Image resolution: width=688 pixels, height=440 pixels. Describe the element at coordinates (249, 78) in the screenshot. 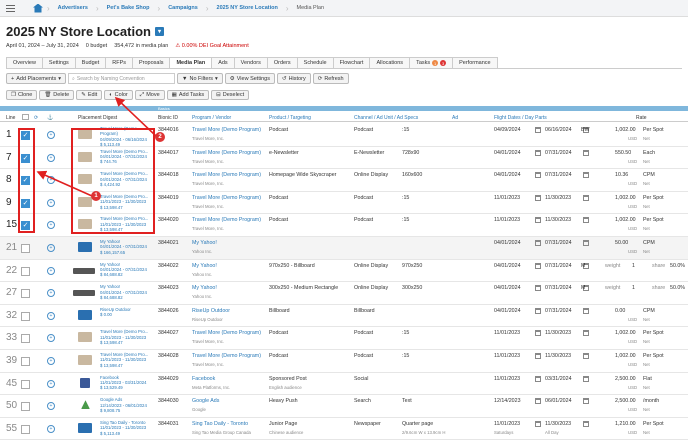

I see `view-settings-button: ⚙ View Settings` at that location.